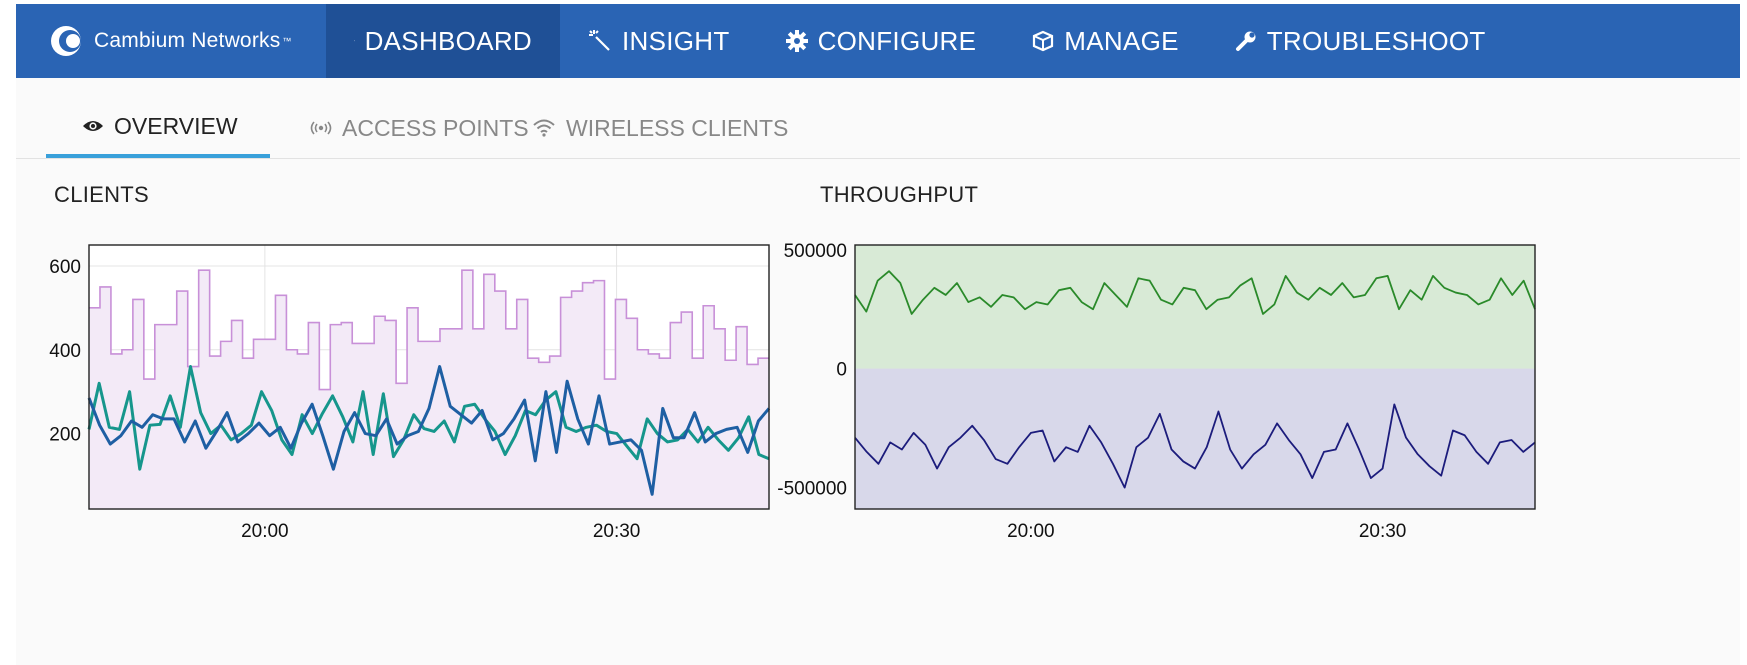 This screenshot has width=1747, height=665. I want to click on nav-insight: INSIGHT, so click(659, 41).